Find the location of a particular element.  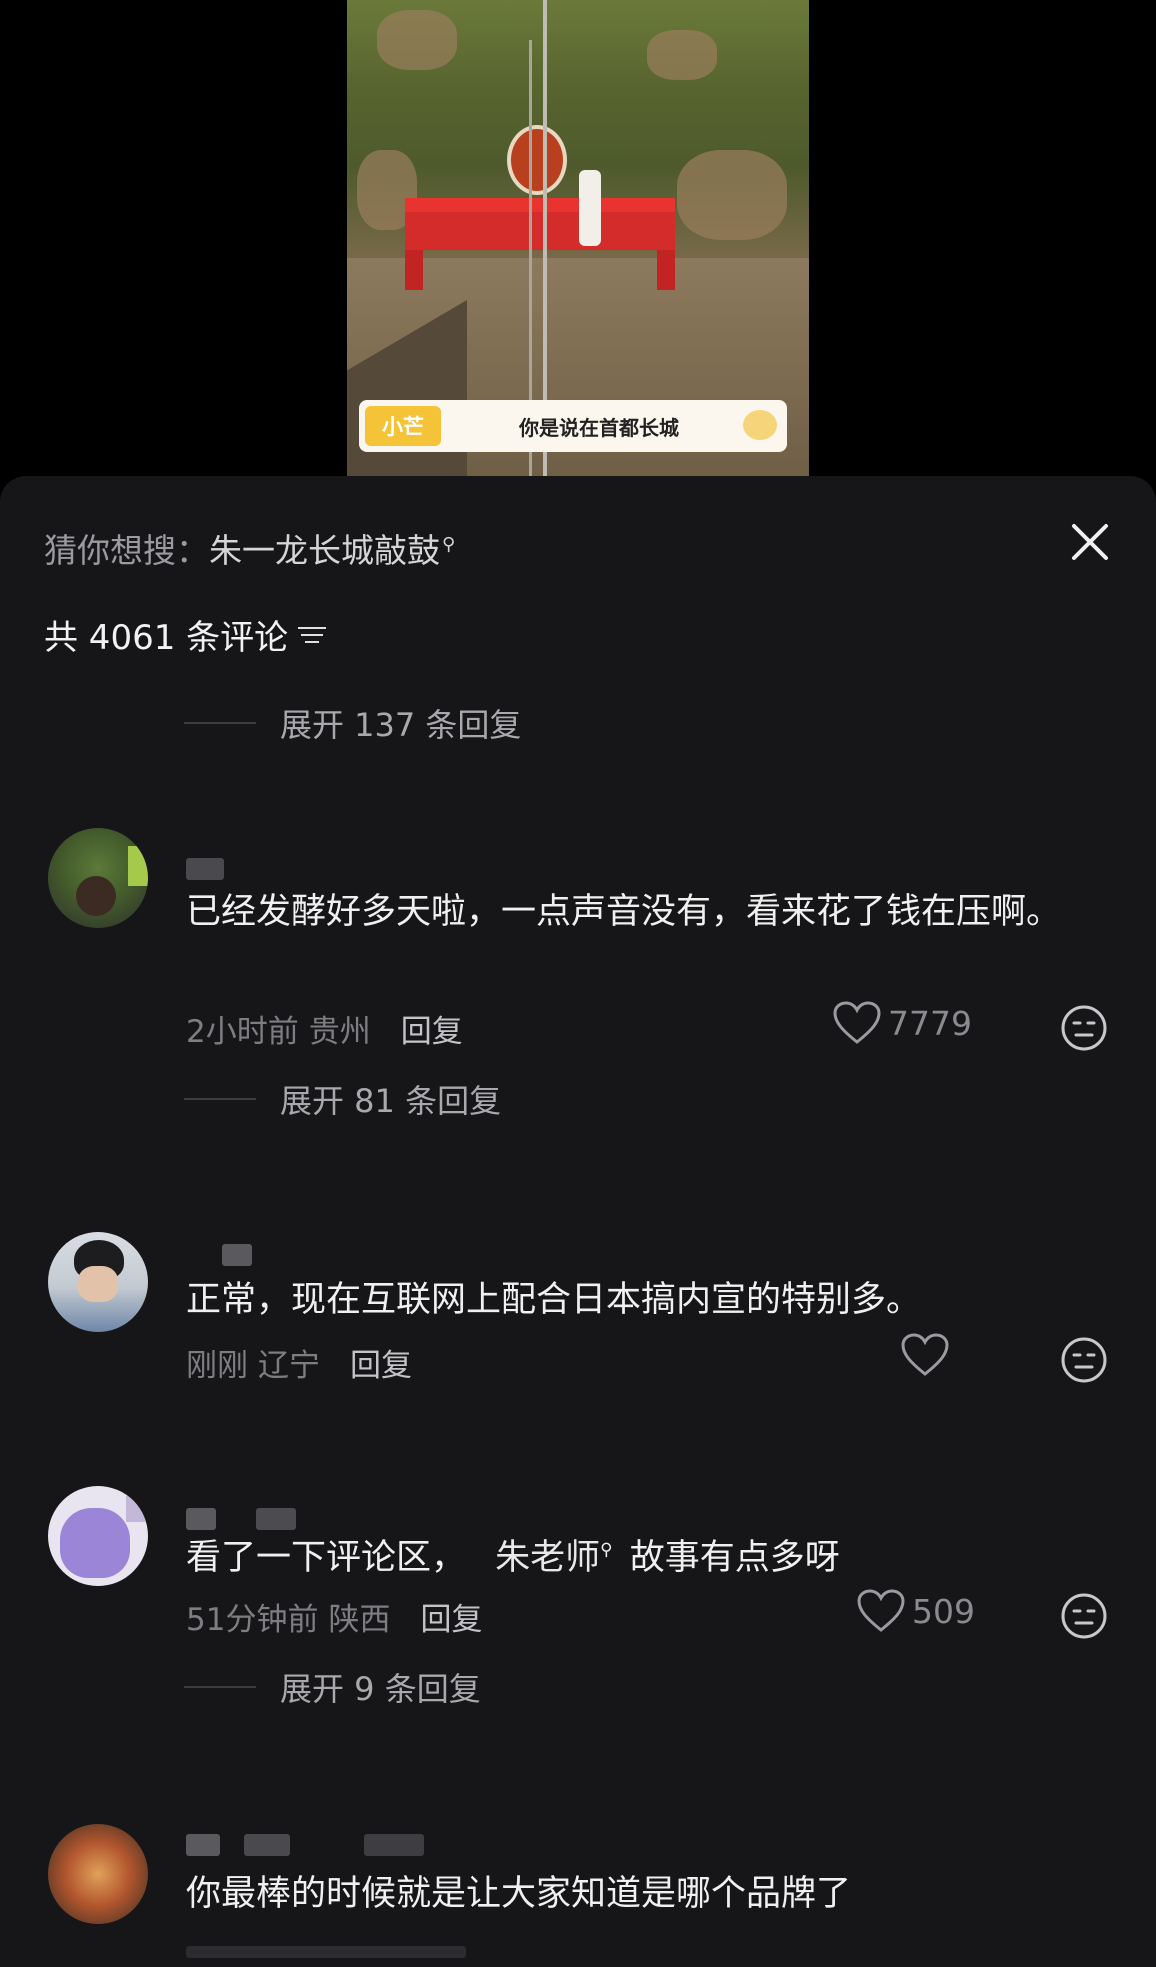

video-subtitle: 小芒 你是说在首都长城 is located at coordinates (573, 426).